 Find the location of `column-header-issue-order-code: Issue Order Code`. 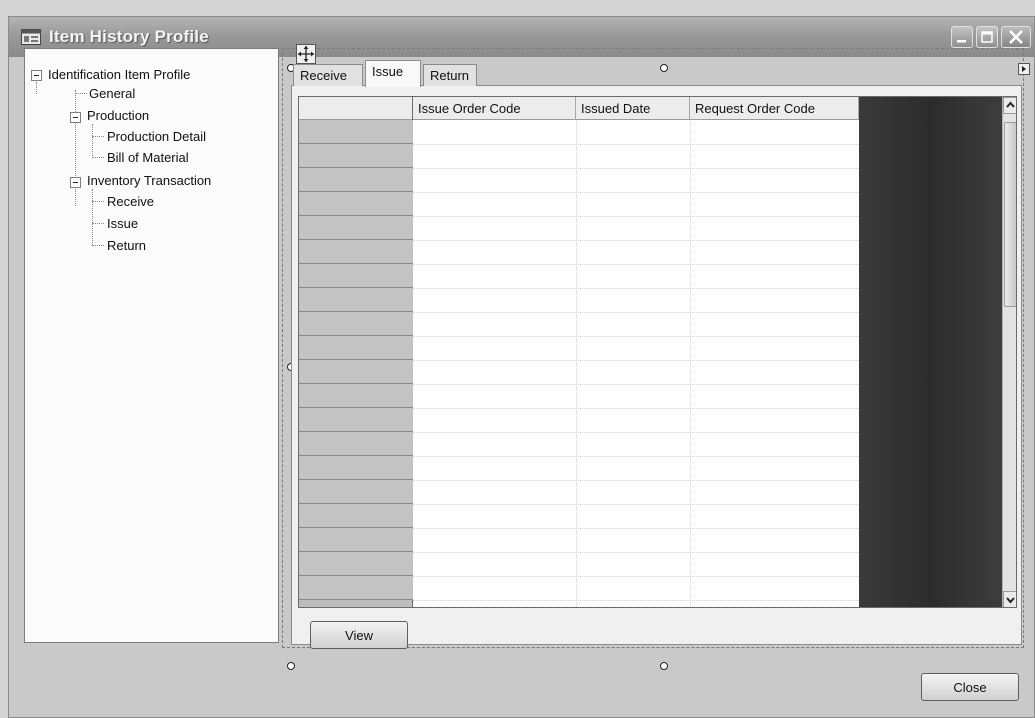

column-header-issue-order-code: Issue Order Code is located at coordinates (494, 108).